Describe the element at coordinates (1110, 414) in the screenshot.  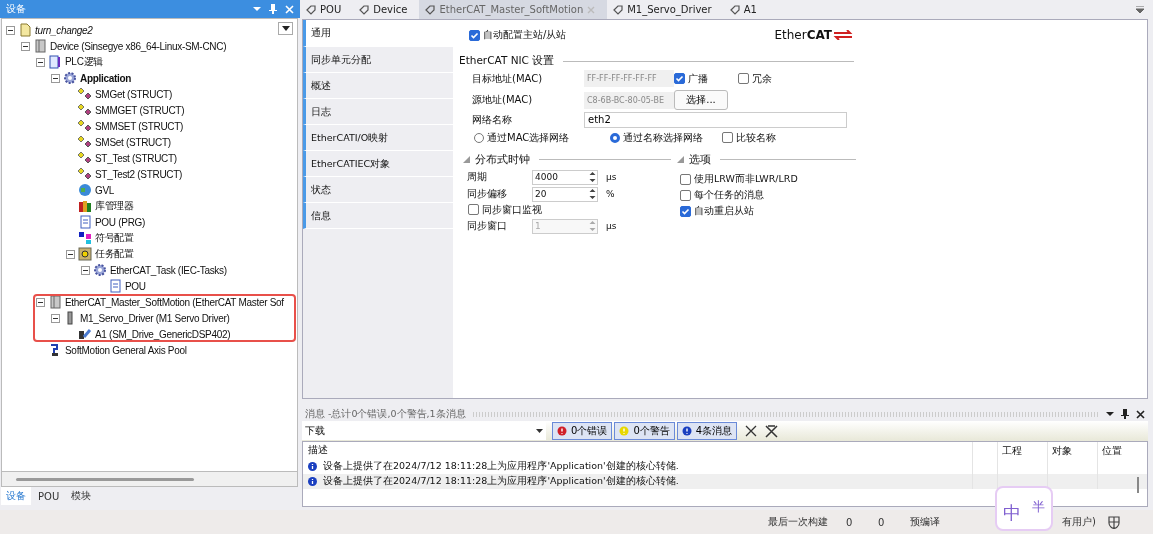
I see `dropdown-icon` at that location.